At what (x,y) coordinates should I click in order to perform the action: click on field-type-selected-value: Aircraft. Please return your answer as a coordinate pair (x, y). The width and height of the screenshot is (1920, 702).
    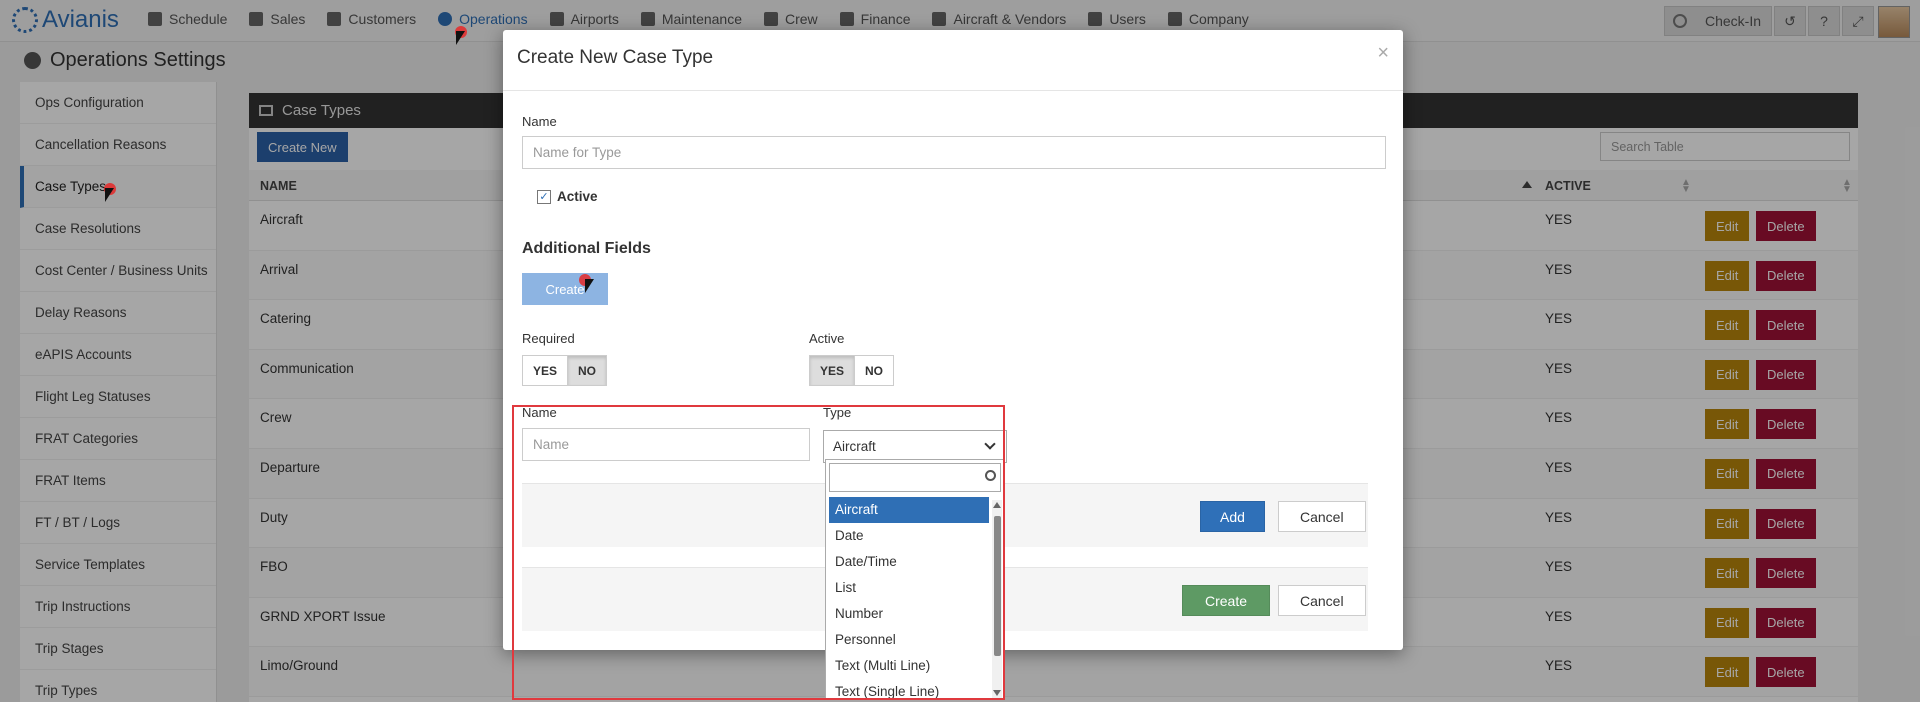
    Looking at the image, I should click on (854, 446).